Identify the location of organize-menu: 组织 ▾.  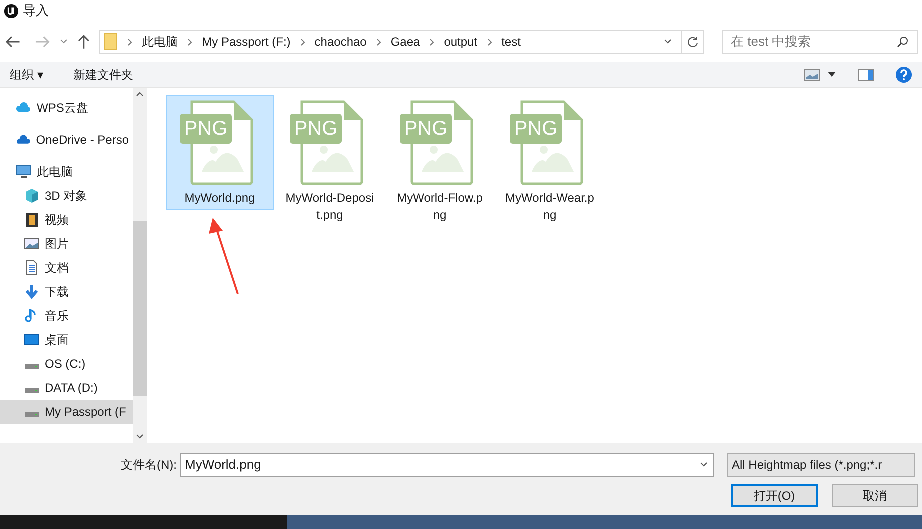
(27, 75).